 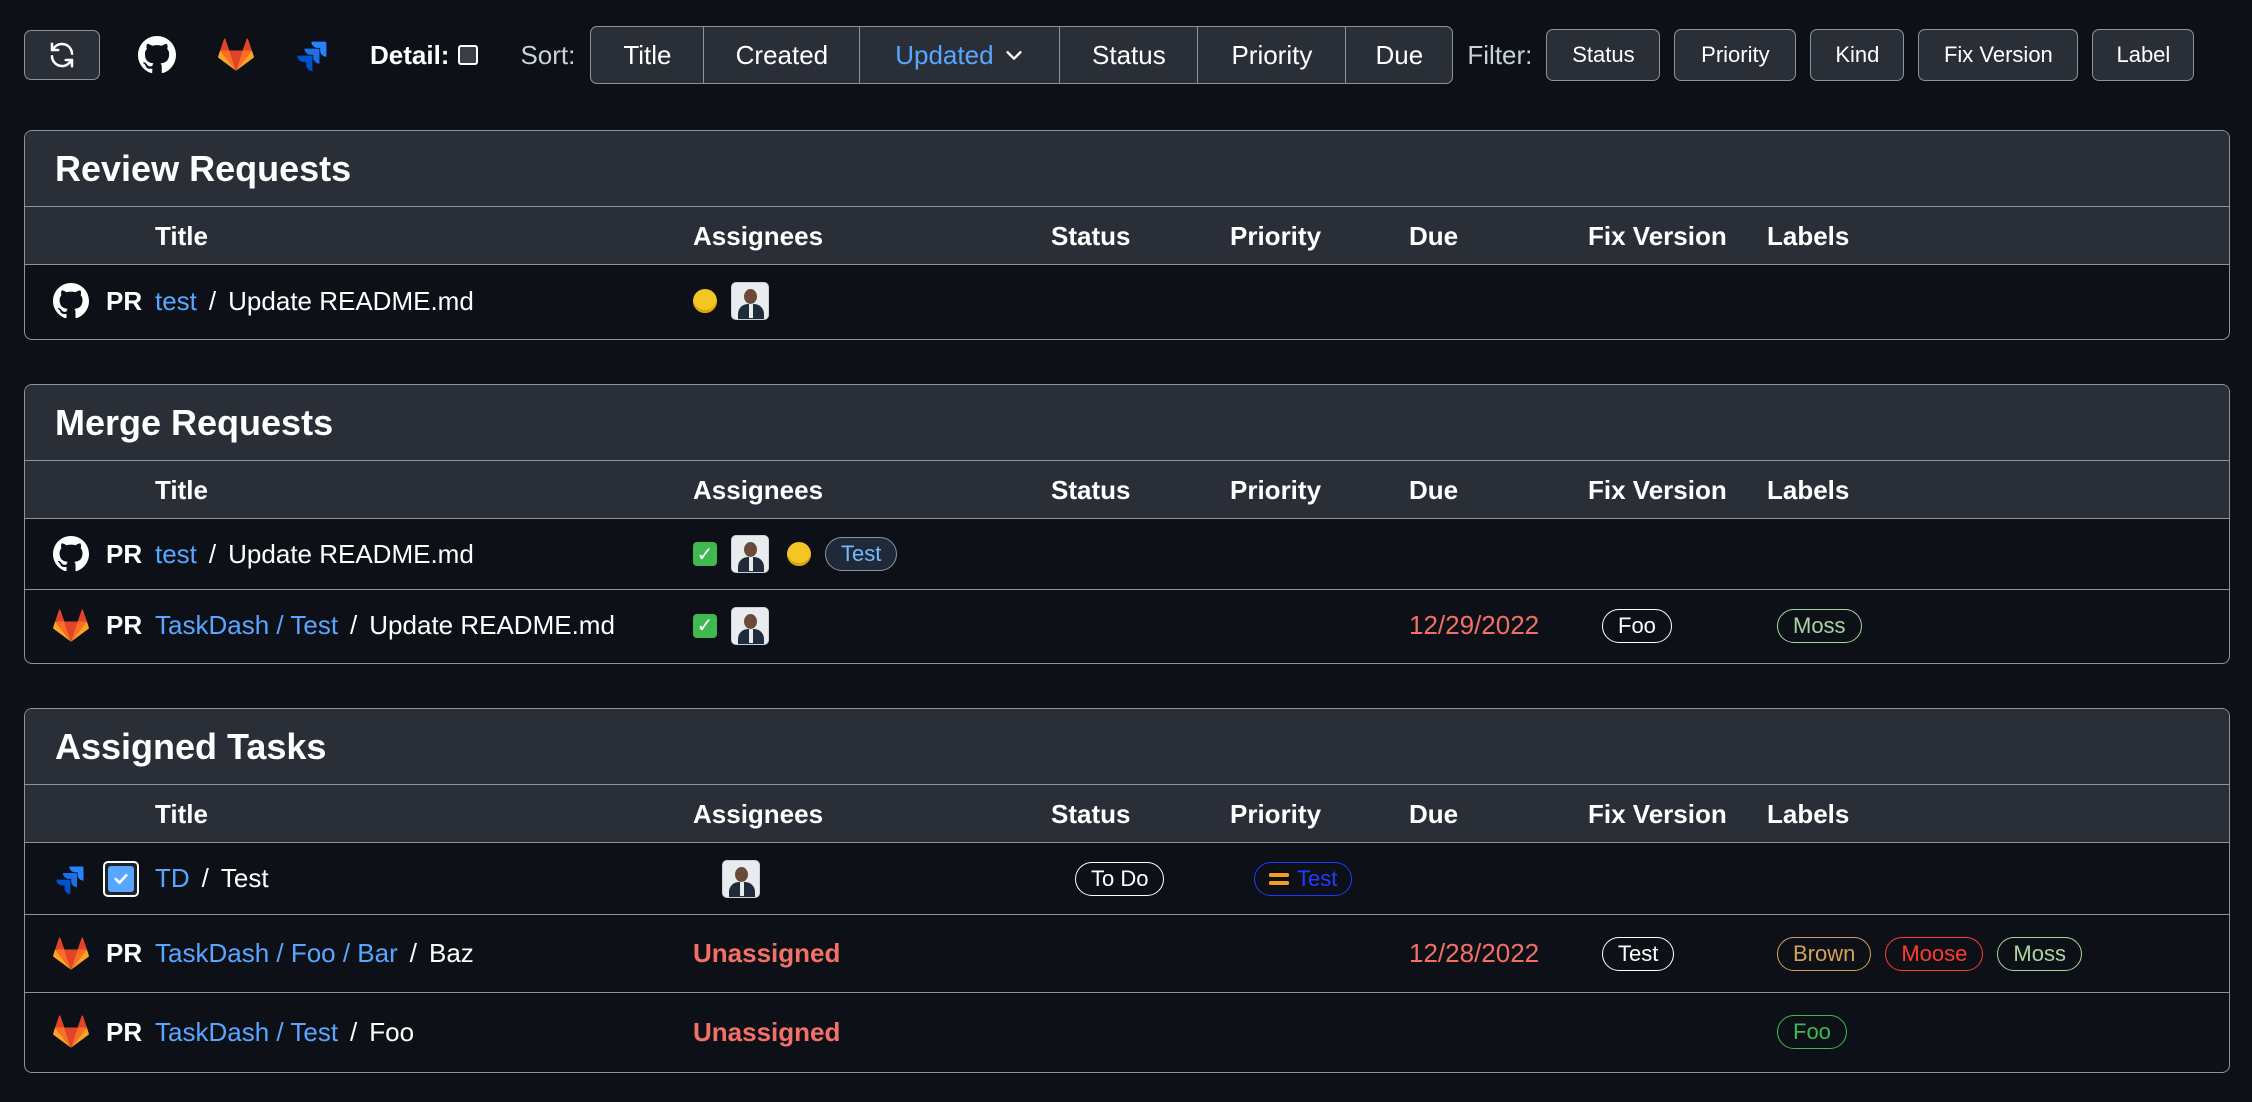 What do you see at coordinates (1934, 953) in the screenshot?
I see `label-badge: Moose` at bounding box center [1934, 953].